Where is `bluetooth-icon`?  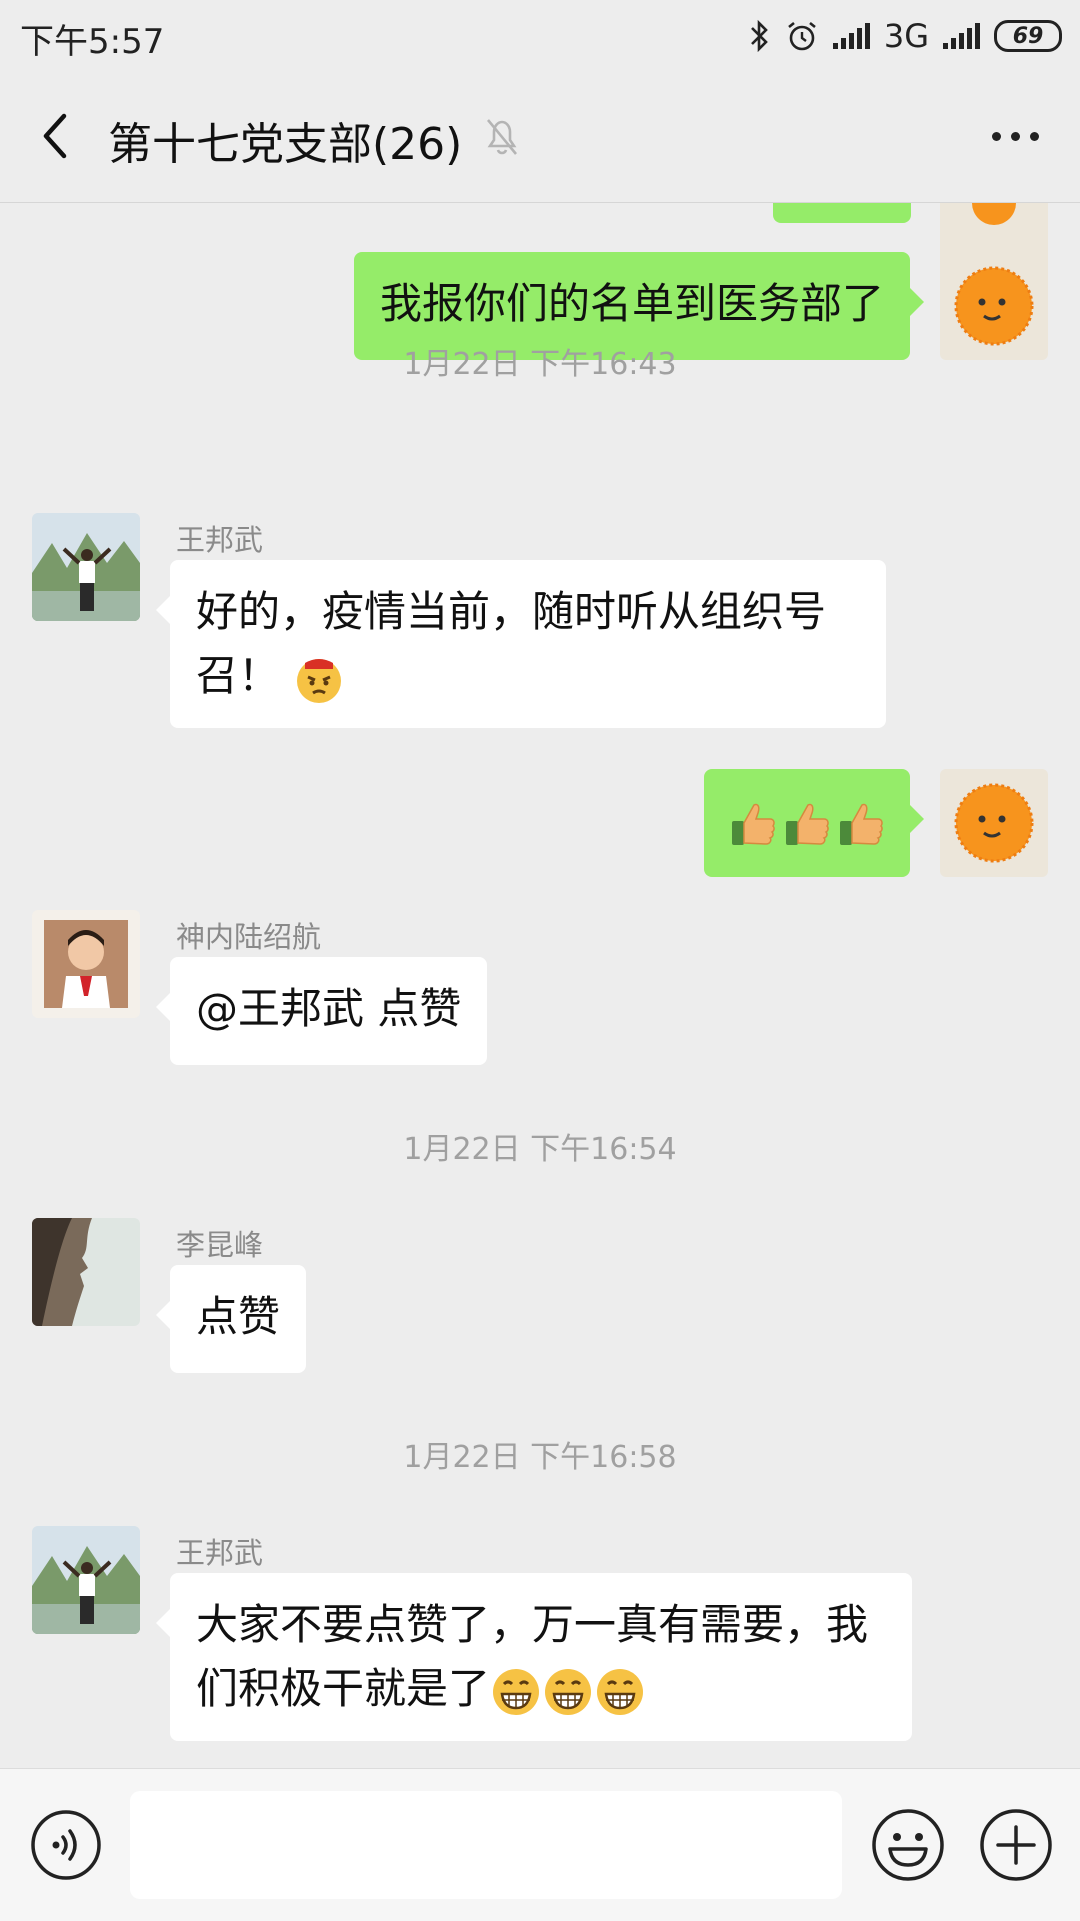
bluetooth-icon is located at coordinates (759, 36).